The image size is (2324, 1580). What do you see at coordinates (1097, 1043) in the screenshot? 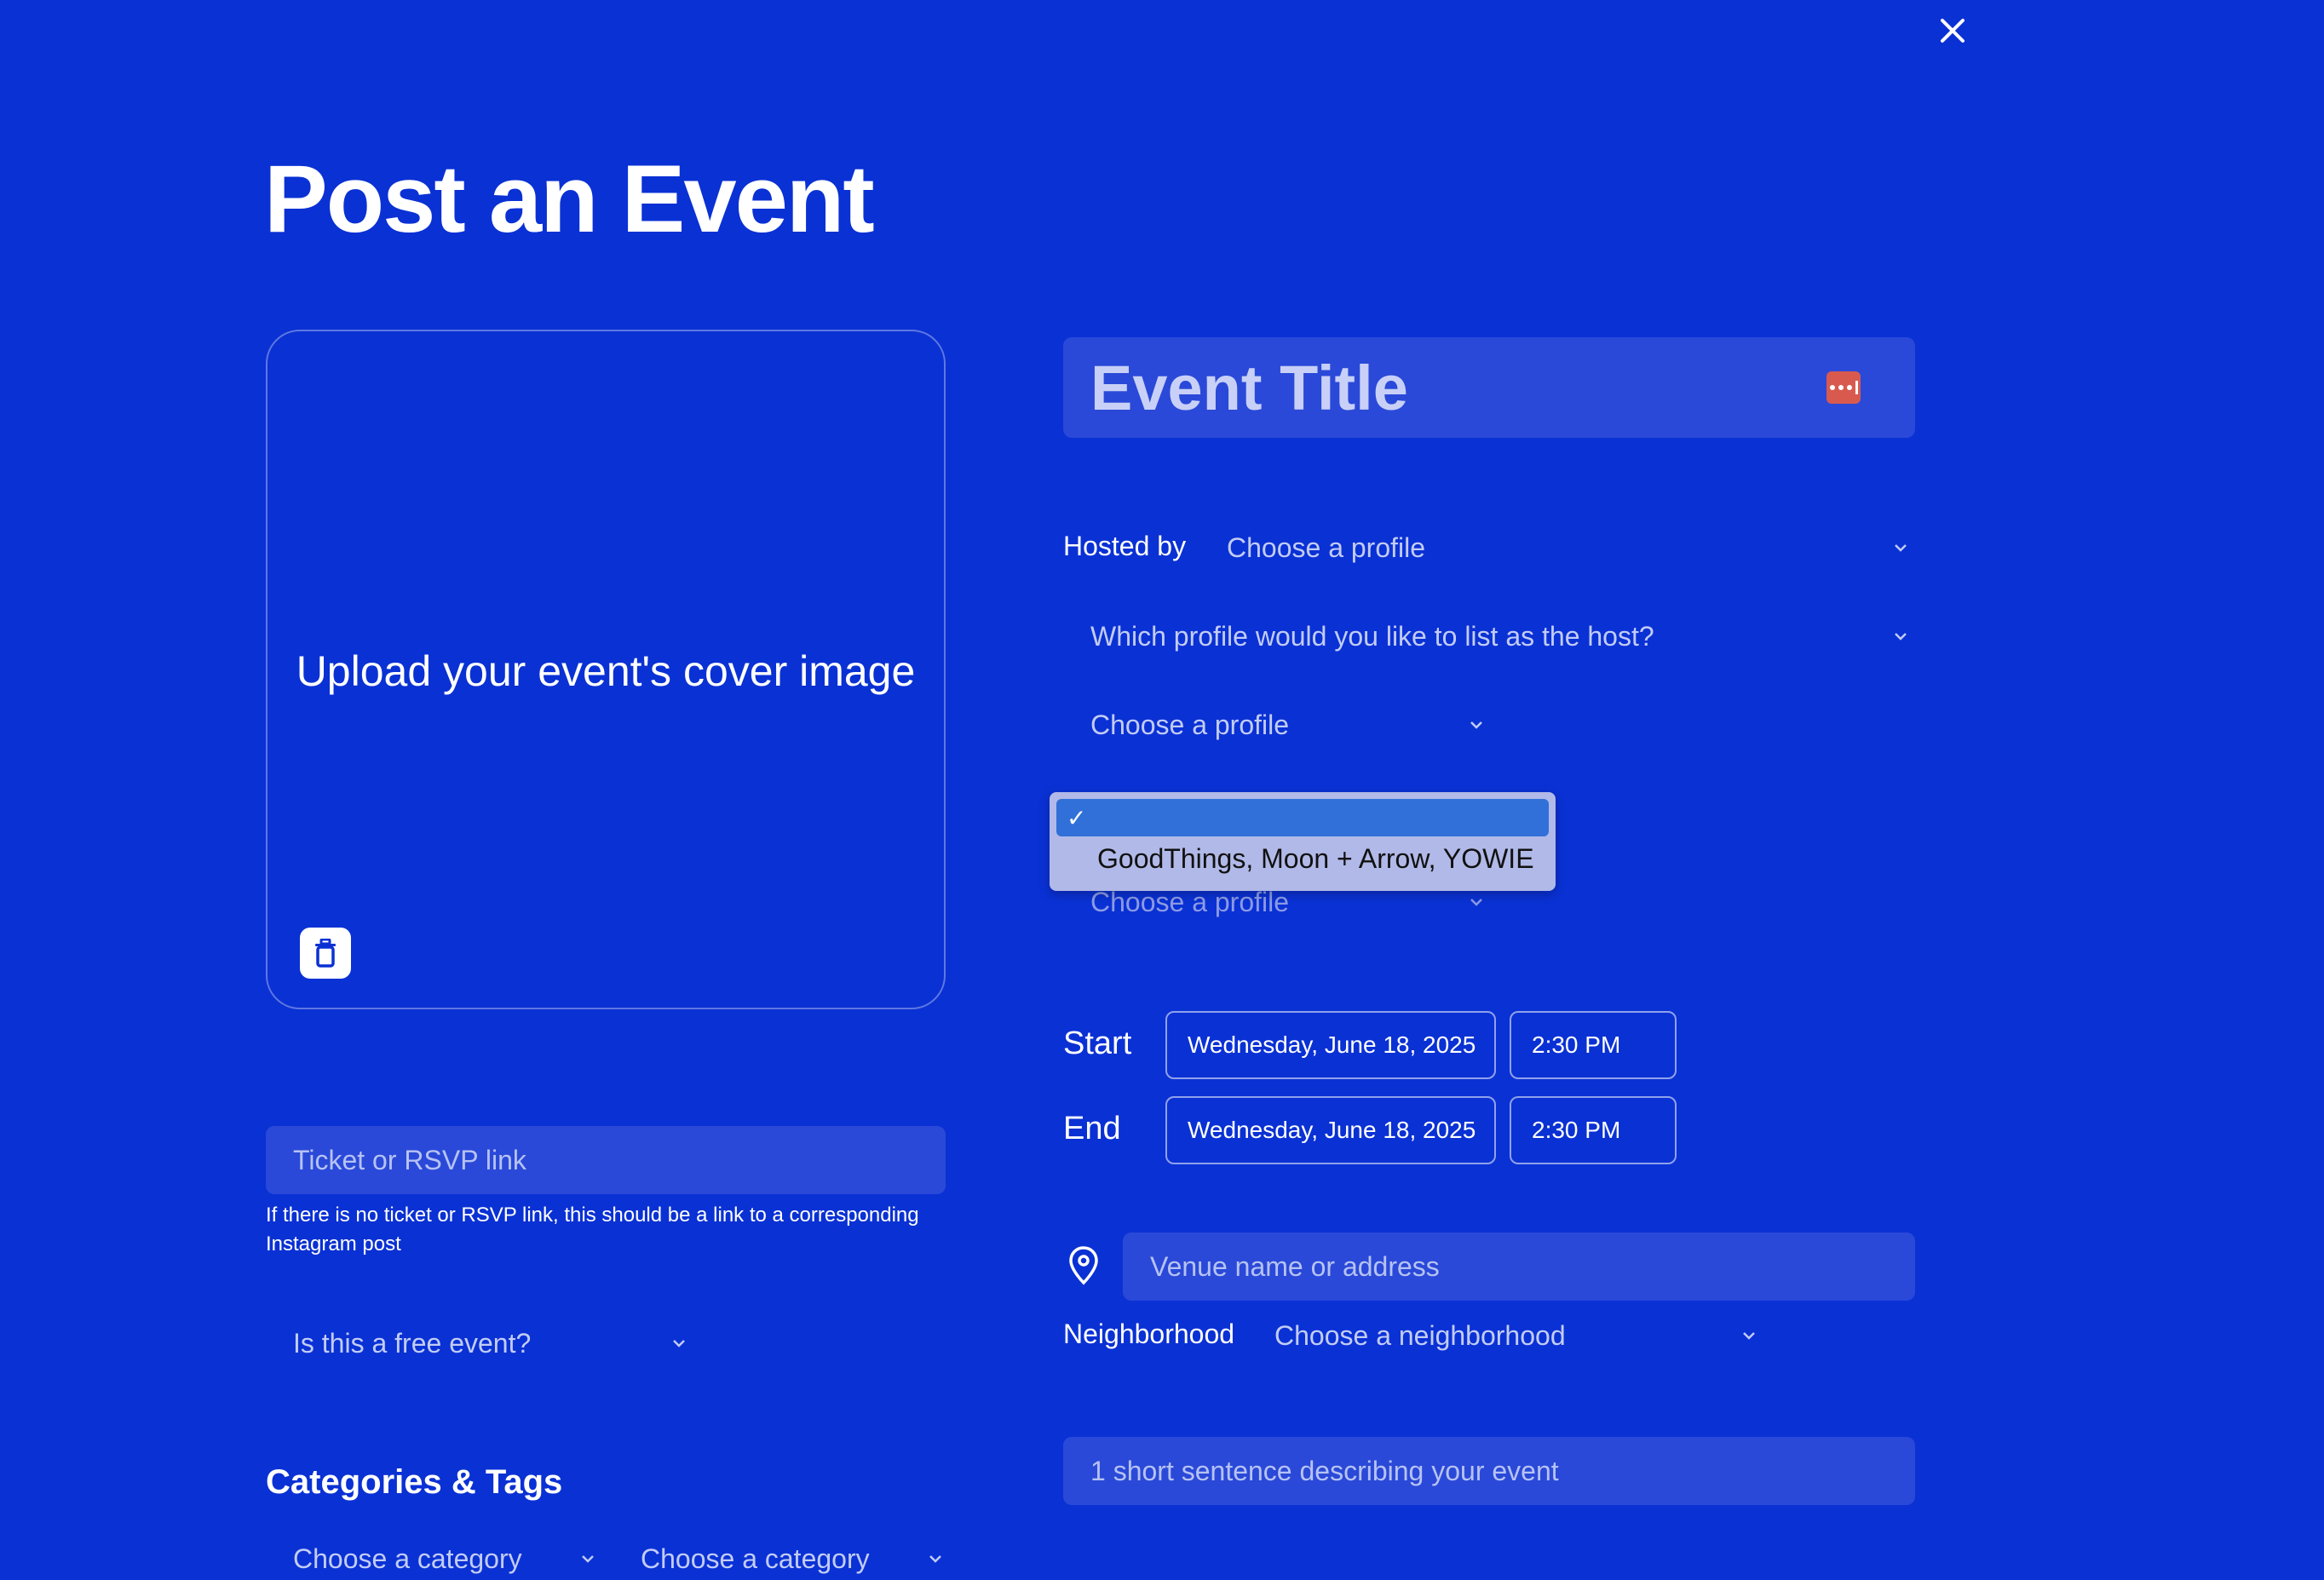
I see `start-label: Start` at bounding box center [1097, 1043].